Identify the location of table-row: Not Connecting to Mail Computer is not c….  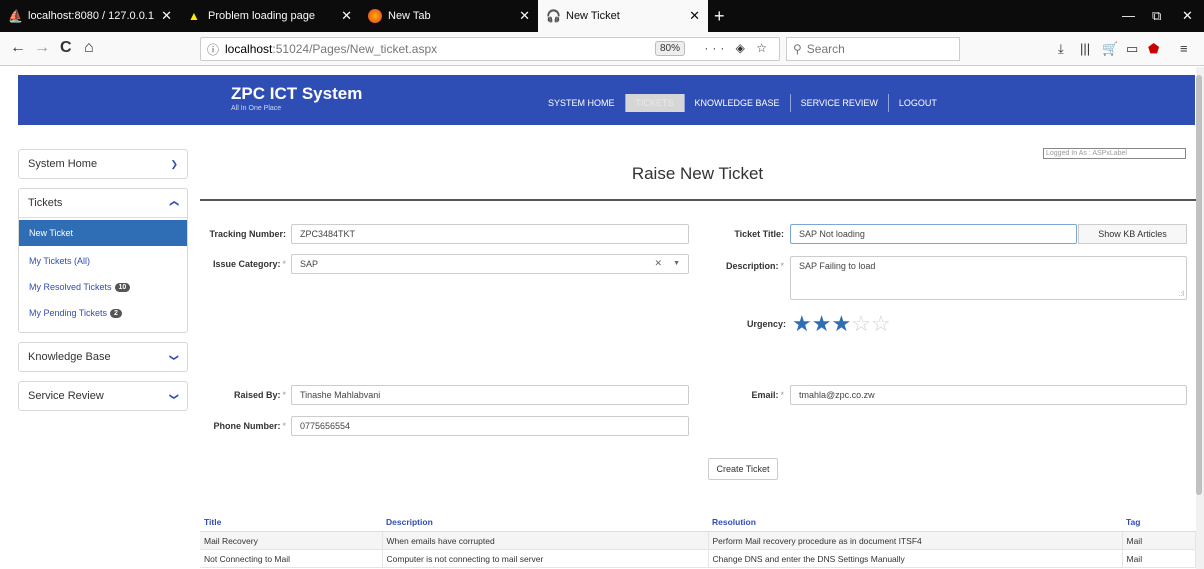
(698, 558).